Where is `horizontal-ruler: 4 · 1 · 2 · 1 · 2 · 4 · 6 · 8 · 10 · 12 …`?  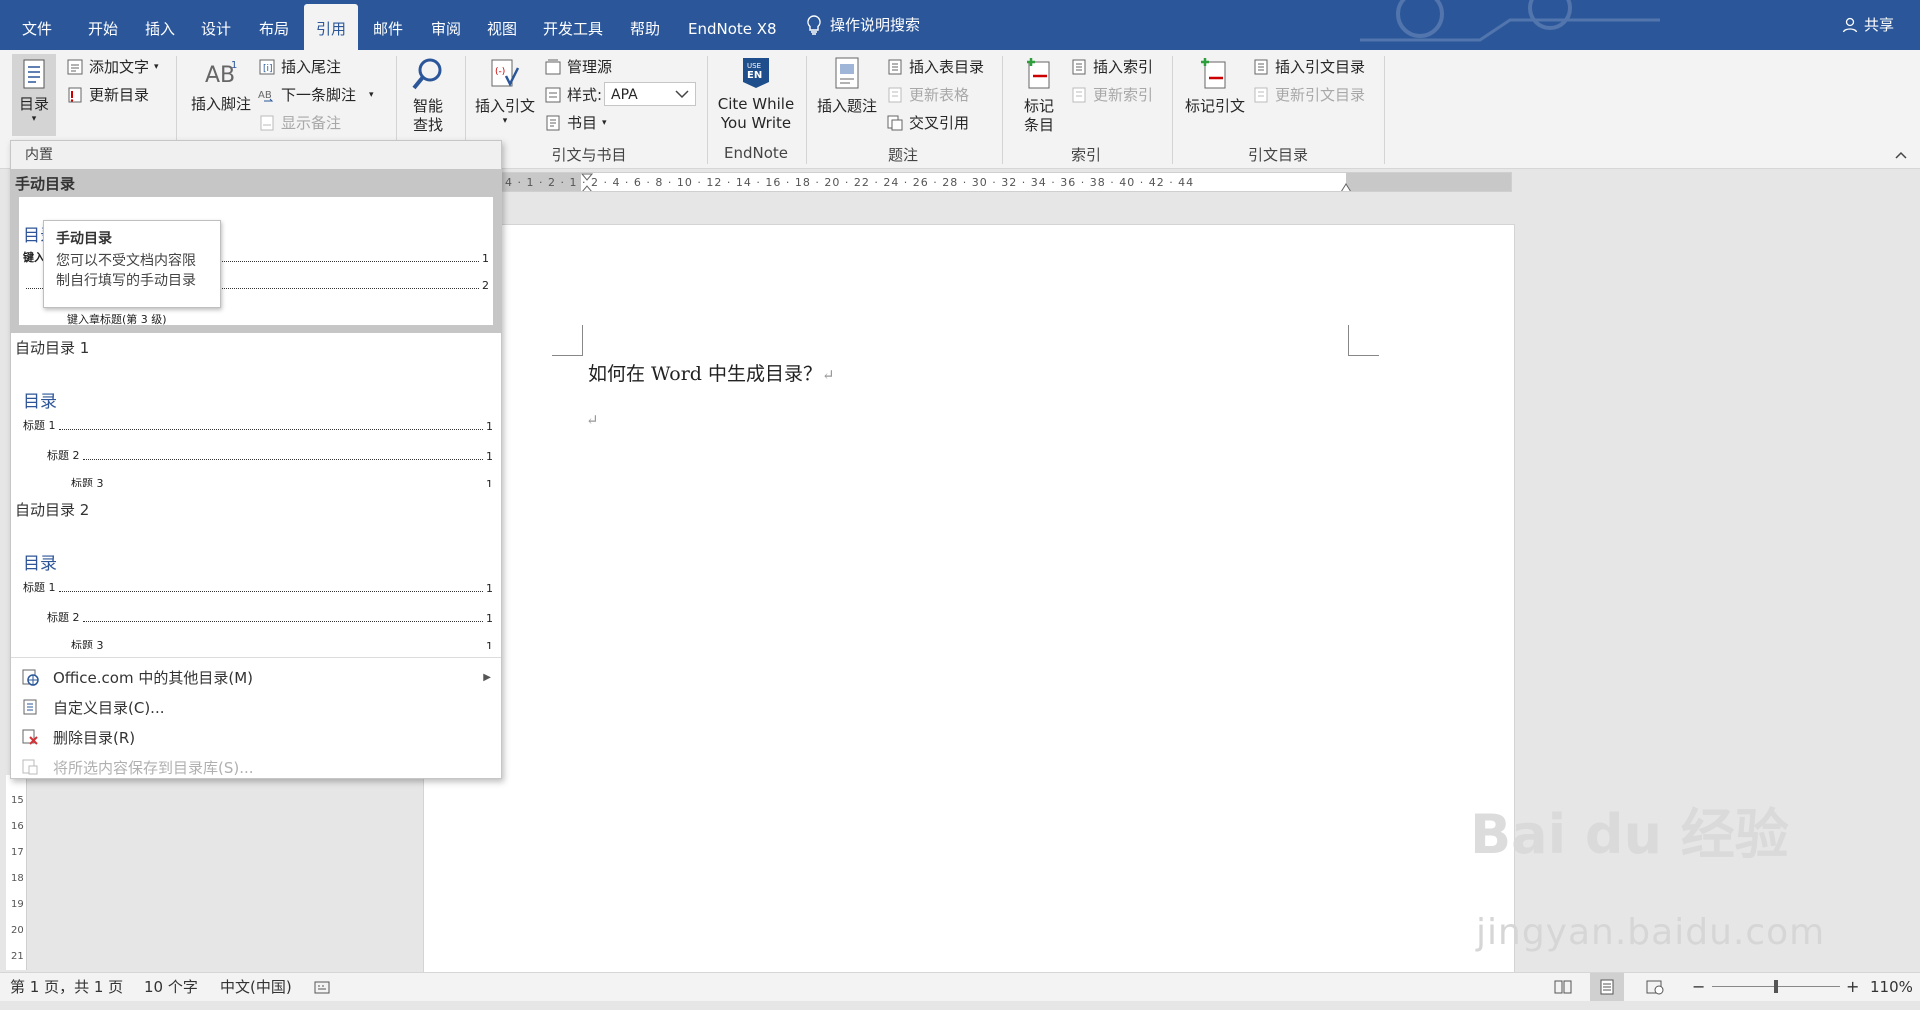
horizontal-ruler: 4 · 1 · 2 · 1 · 2 · 4 · 6 · 8 · 10 · 12 … is located at coordinates (1006, 182).